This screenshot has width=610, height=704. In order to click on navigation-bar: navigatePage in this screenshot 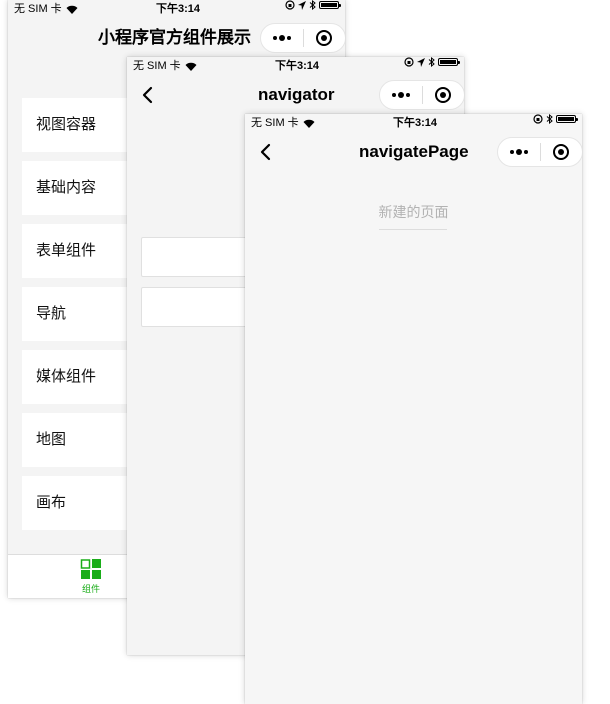, I will do `click(413, 152)`.